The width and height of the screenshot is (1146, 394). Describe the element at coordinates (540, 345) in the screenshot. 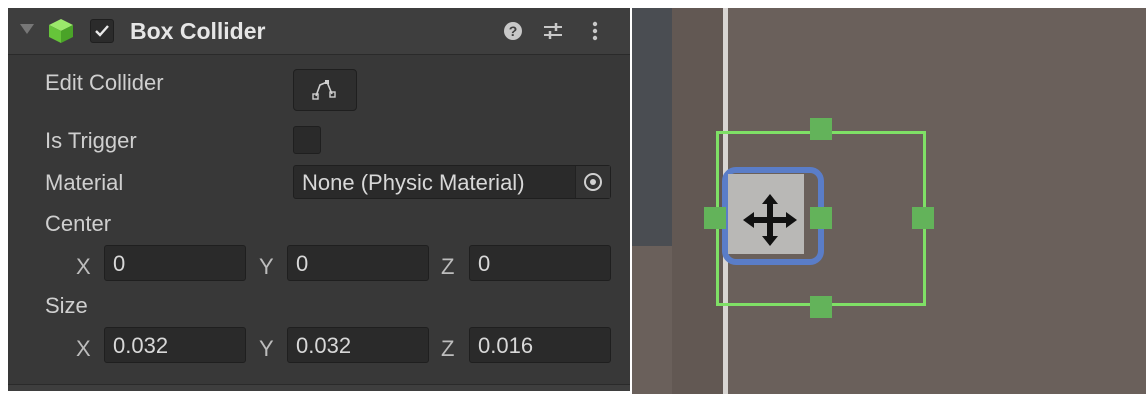

I see `size-z-field: 0.016` at that location.